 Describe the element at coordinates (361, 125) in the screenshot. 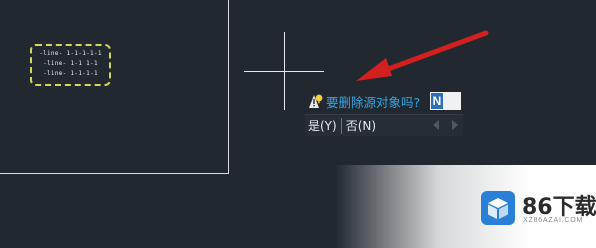

I see `option-no: 否(N)` at that location.